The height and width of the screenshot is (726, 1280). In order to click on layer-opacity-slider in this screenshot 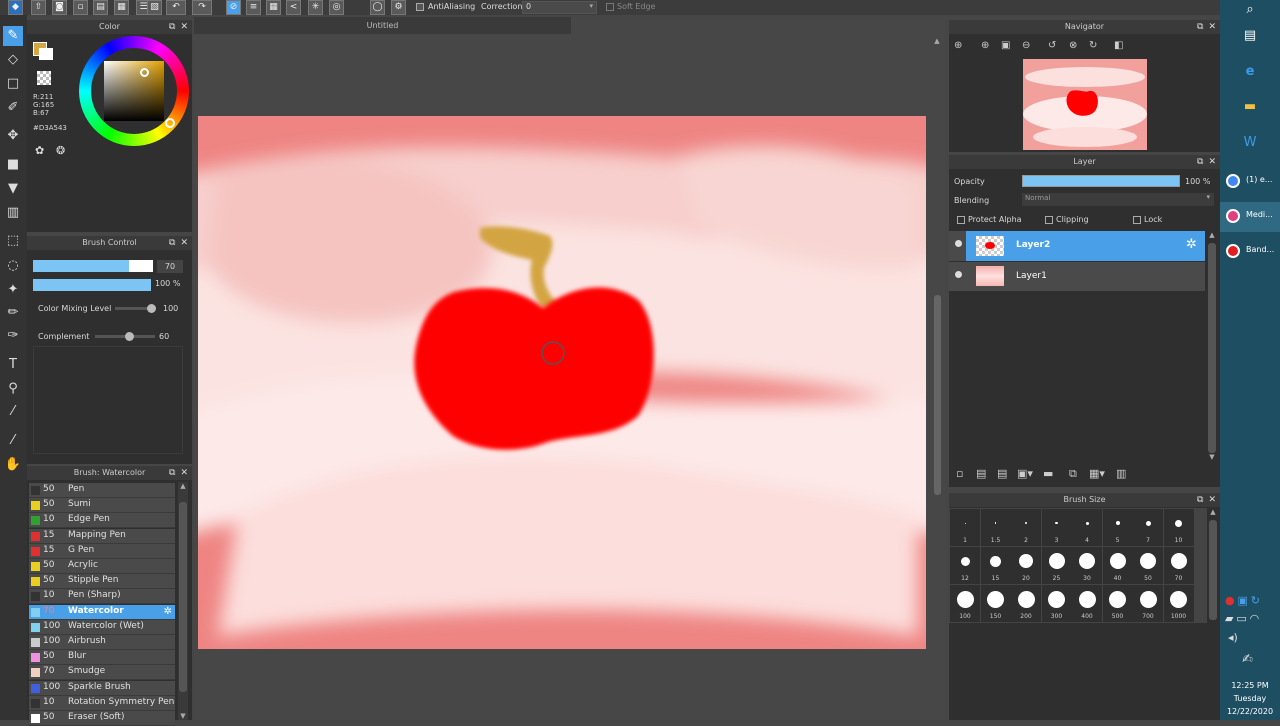, I will do `click(1101, 181)`.